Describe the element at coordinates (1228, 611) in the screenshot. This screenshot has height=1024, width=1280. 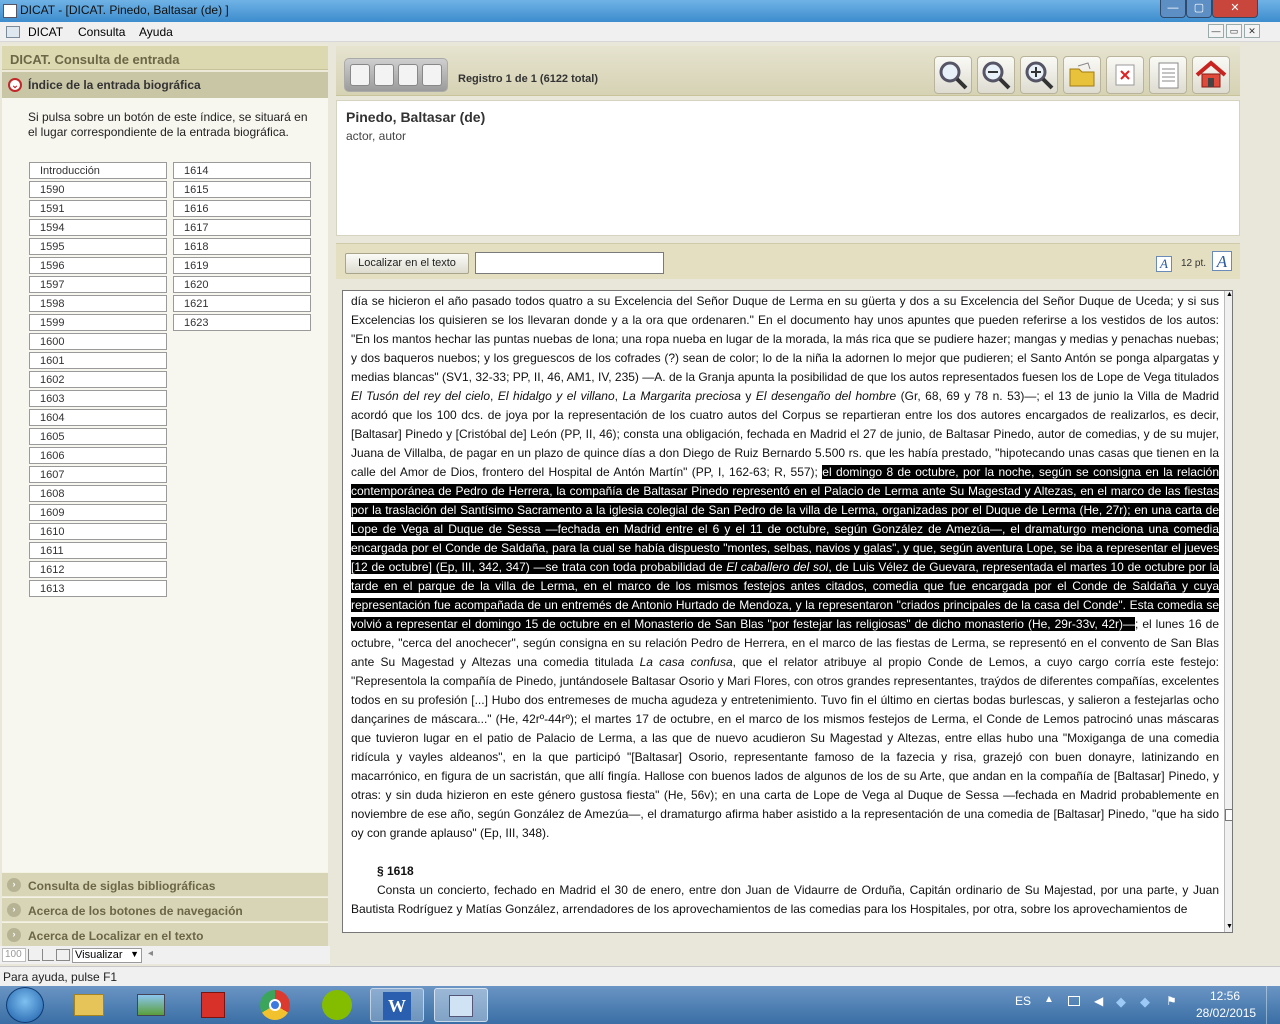
I see `text-scrollbar: ▲ ▼` at that location.